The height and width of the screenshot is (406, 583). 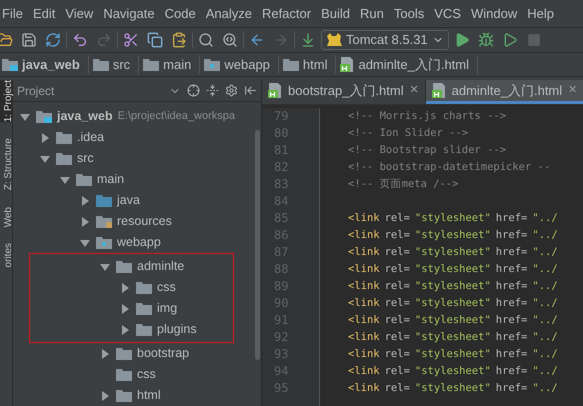 I want to click on breadcrumb-item: java_web, so click(x=44, y=64).